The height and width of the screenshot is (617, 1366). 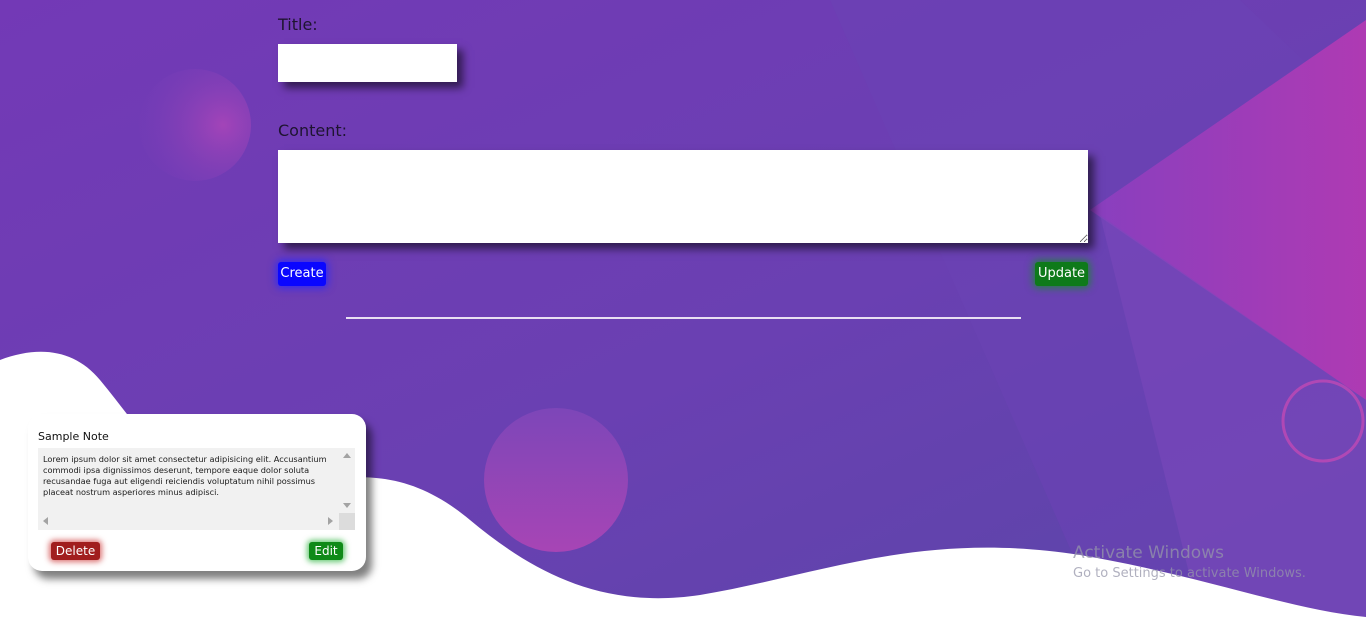 What do you see at coordinates (330, 521) in the screenshot?
I see `scroll-right-icon` at bounding box center [330, 521].